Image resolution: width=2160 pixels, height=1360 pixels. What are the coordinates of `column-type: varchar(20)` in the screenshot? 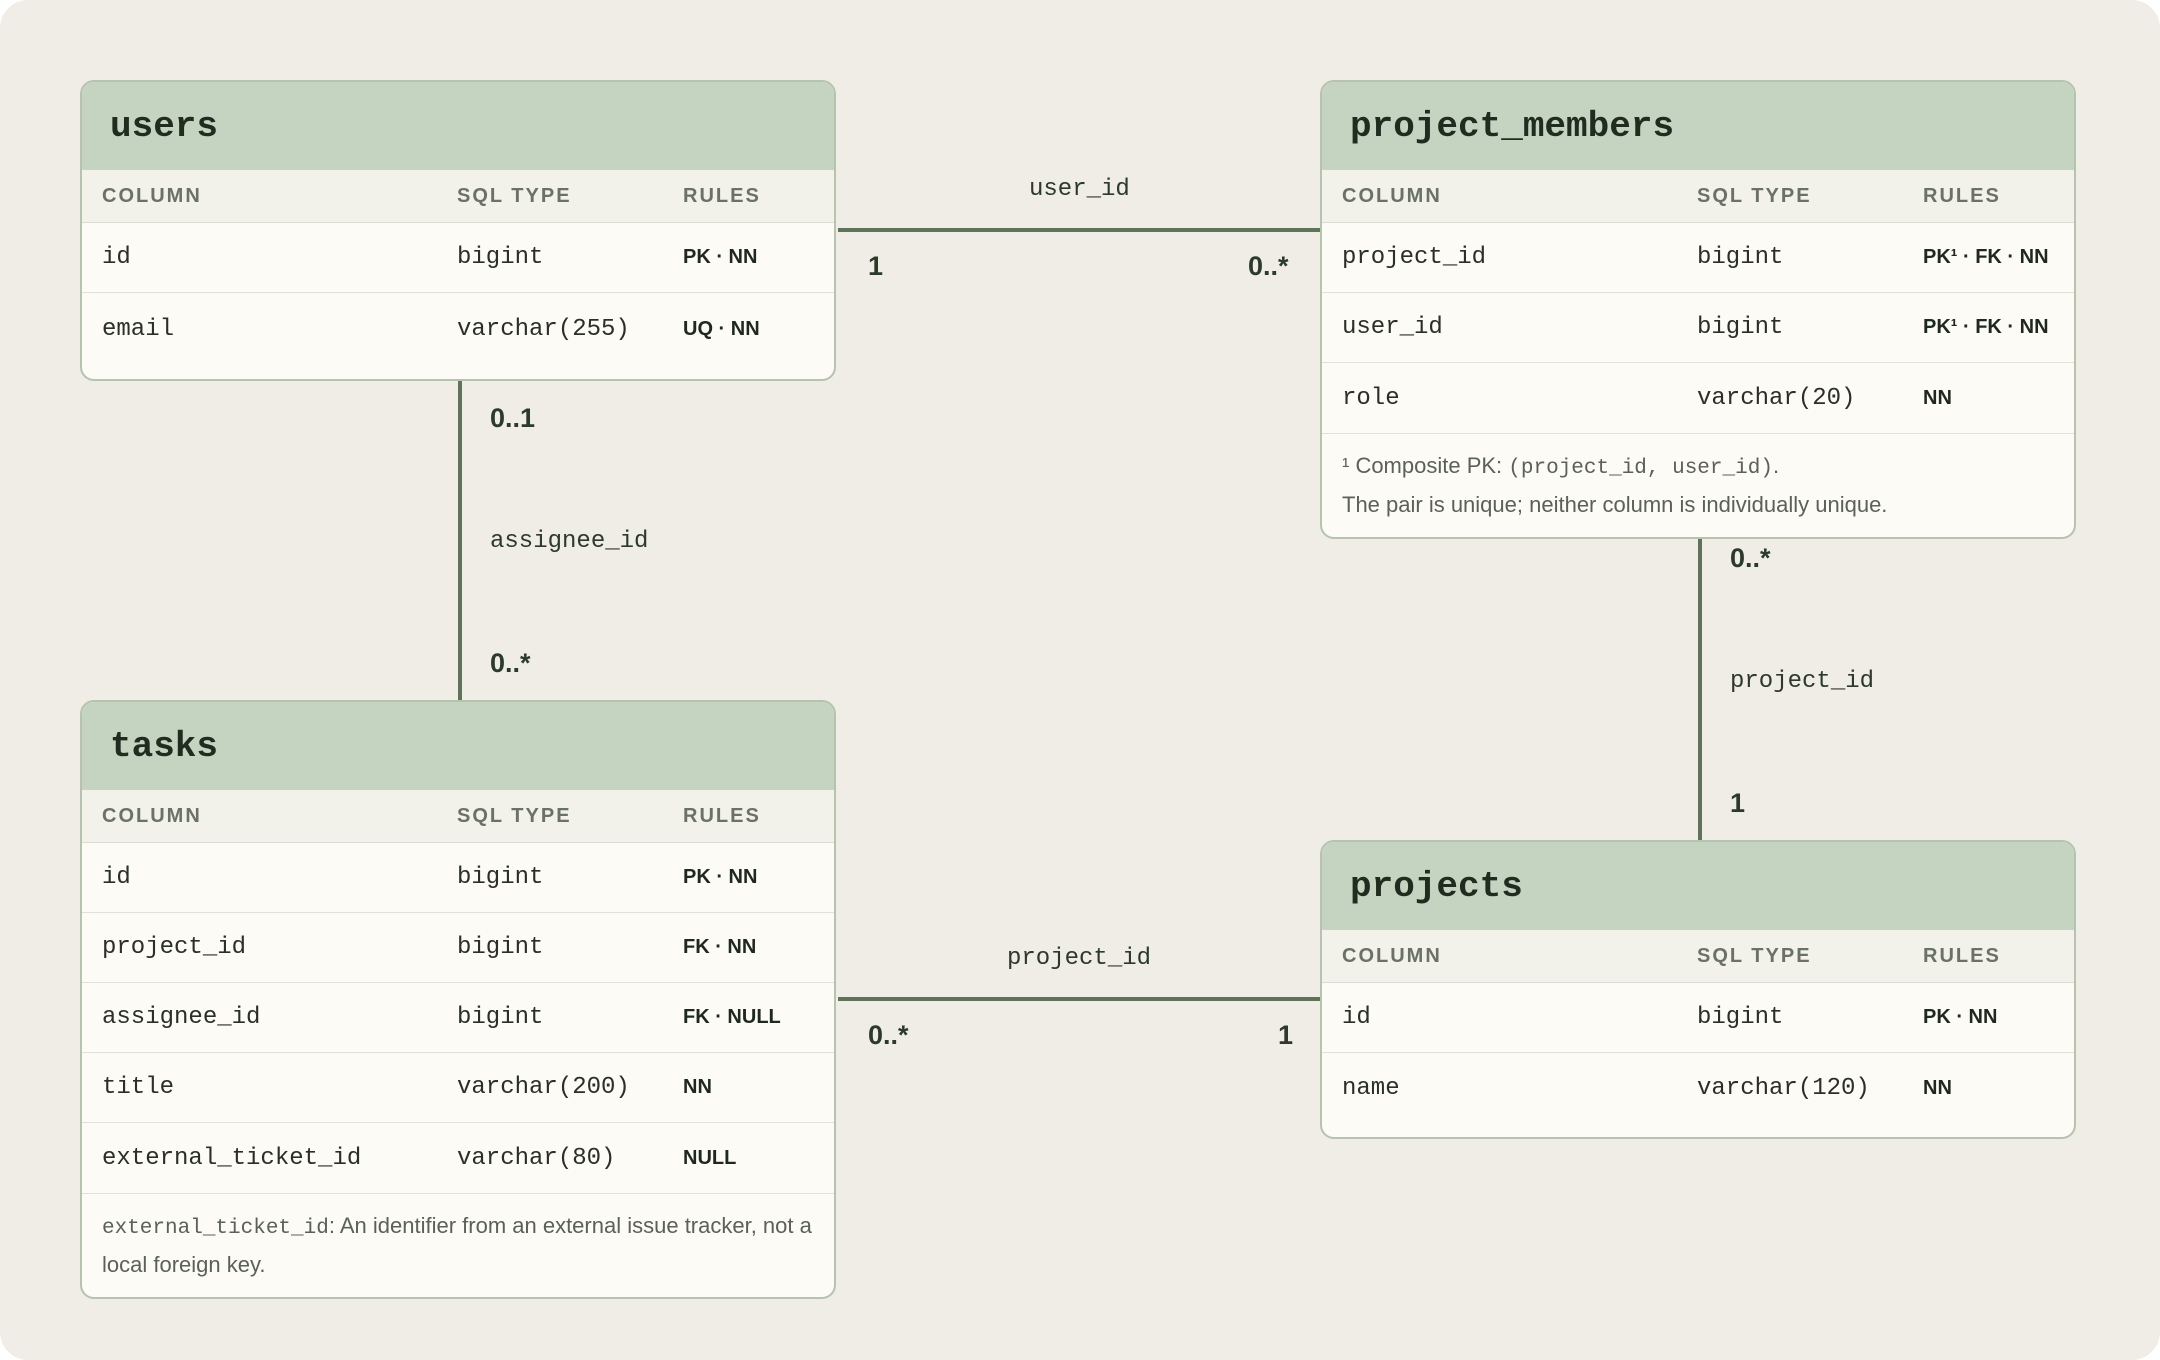 It's located at (1776, 398).